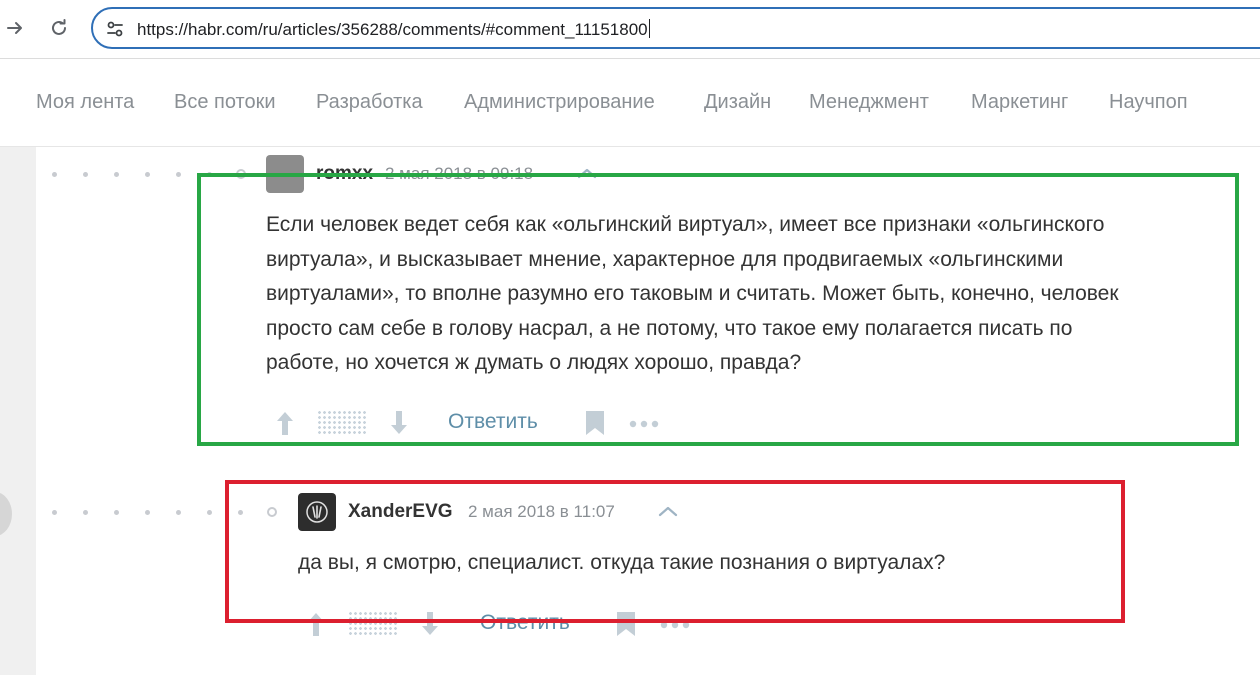  What do you see at coordinates (369, 102) in the screenshot?
I see `nav-item-development: Разработка` at bounding box center [369, 102].